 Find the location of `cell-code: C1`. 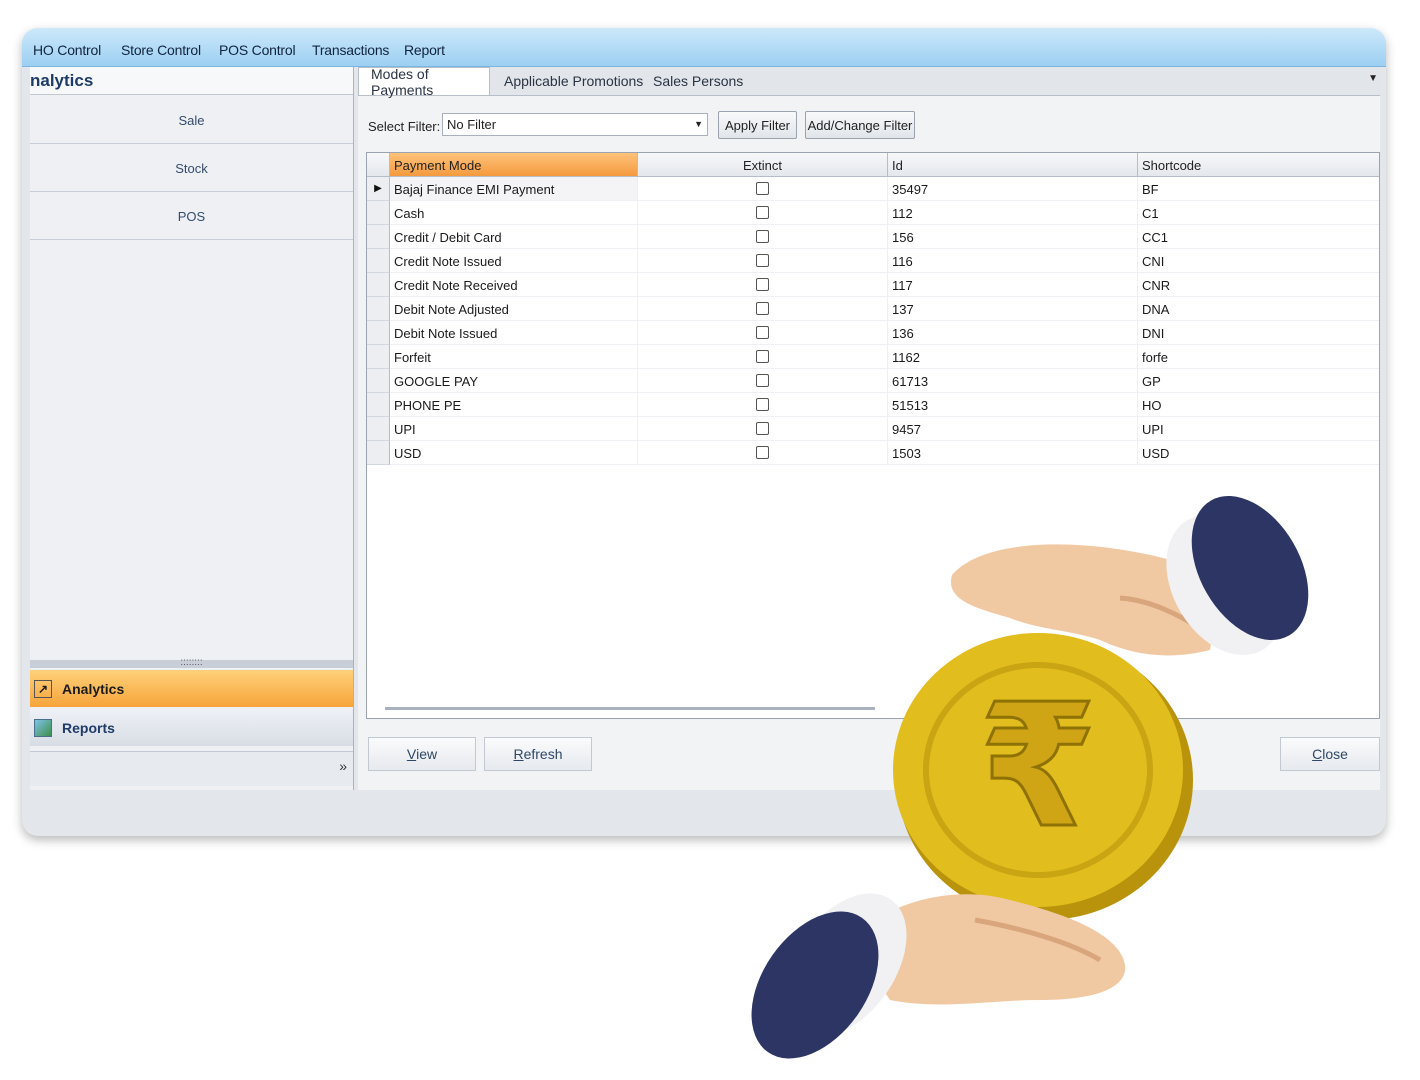

cell-code: C1 is located at coordinates (1258, 213).